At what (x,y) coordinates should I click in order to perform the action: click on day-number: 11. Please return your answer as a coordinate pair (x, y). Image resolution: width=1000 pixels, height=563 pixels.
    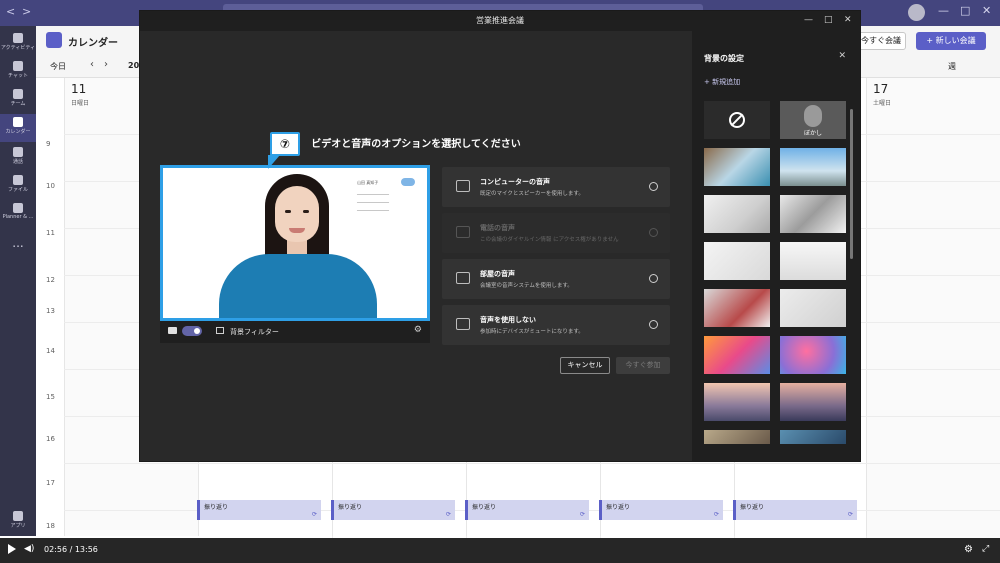
    Looking at the image, I should click on (79, 89).